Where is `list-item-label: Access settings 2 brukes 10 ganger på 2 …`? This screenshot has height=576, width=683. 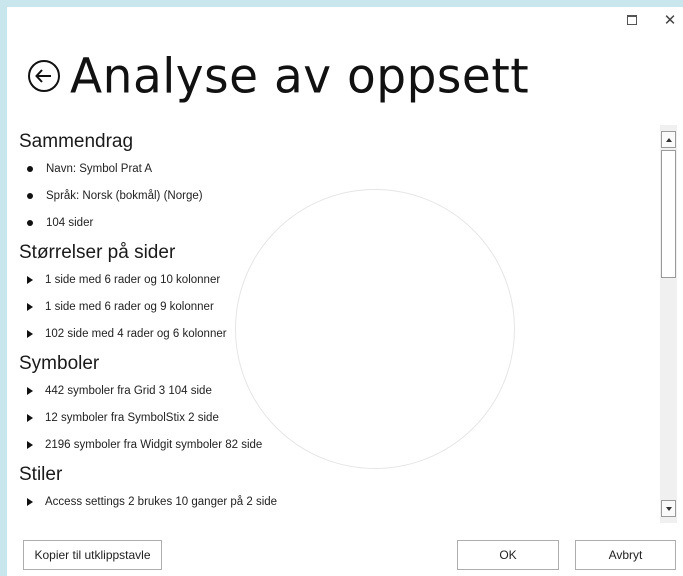
list-item-label: Access settings 2 brukes 10 ganger på 2 … is located at coordinates (161, 501).